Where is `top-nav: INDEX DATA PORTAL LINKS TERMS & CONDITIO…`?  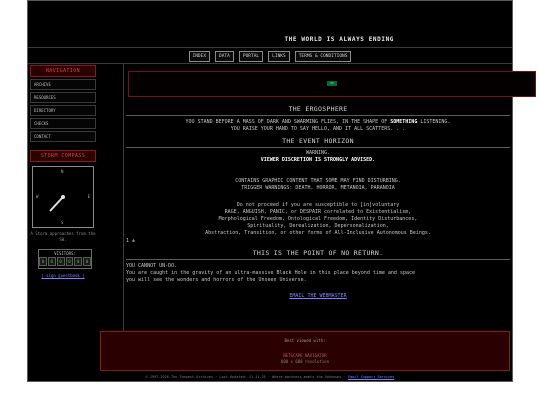
top-nav: INDEX DATA PORTAL LINKS TERMS & CONDITIO… is located at coordinates (270, 56).